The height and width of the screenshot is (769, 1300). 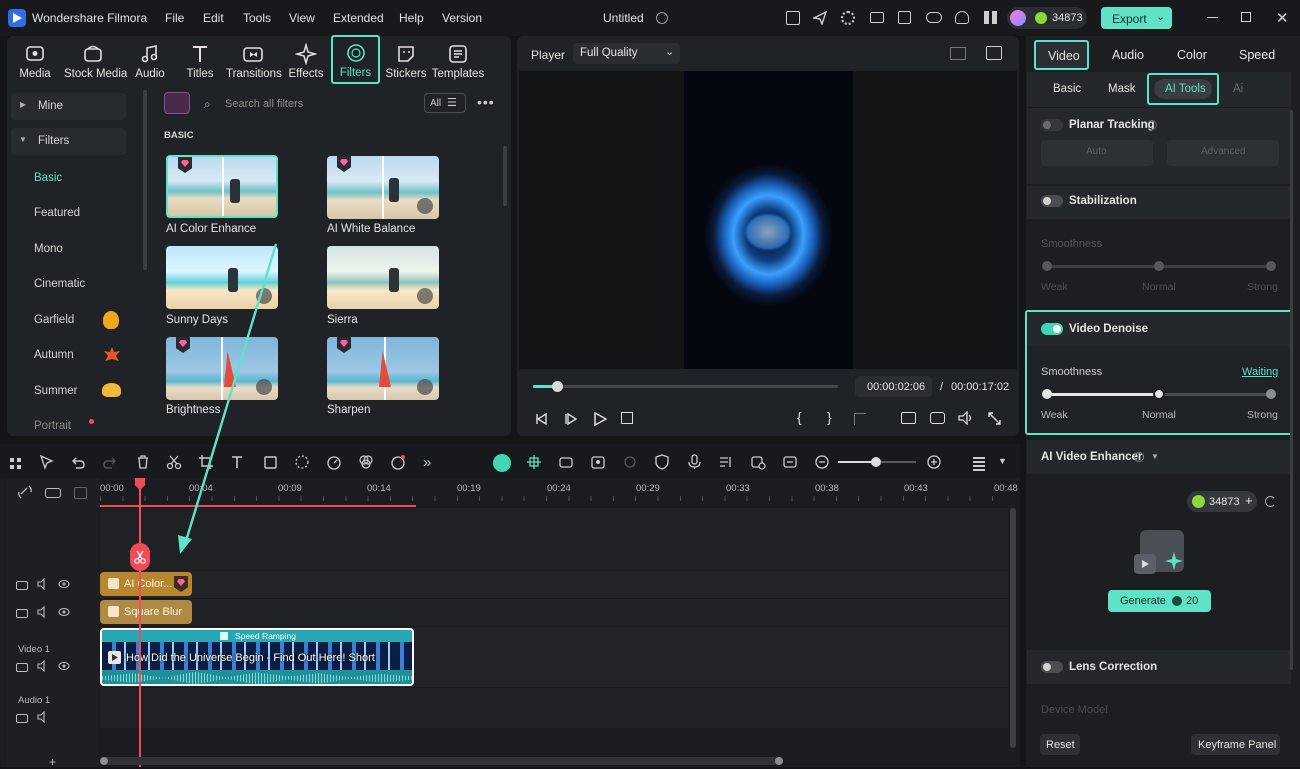 I want to click on more-tools-icon: », so click(x=427, y=462).